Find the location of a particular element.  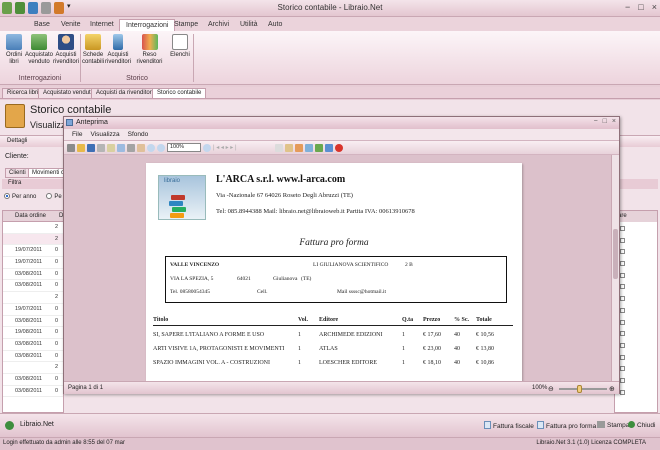

header-footer-icon is located at coordinates (299, 147).